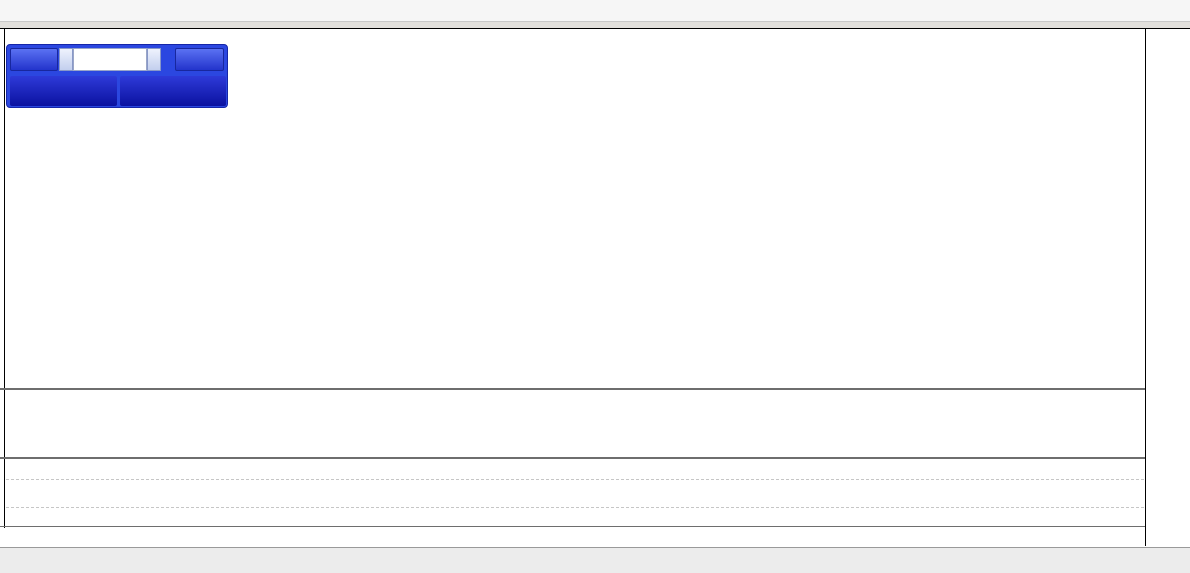  I want to click on volume-decrease-button, so click(66, 59).